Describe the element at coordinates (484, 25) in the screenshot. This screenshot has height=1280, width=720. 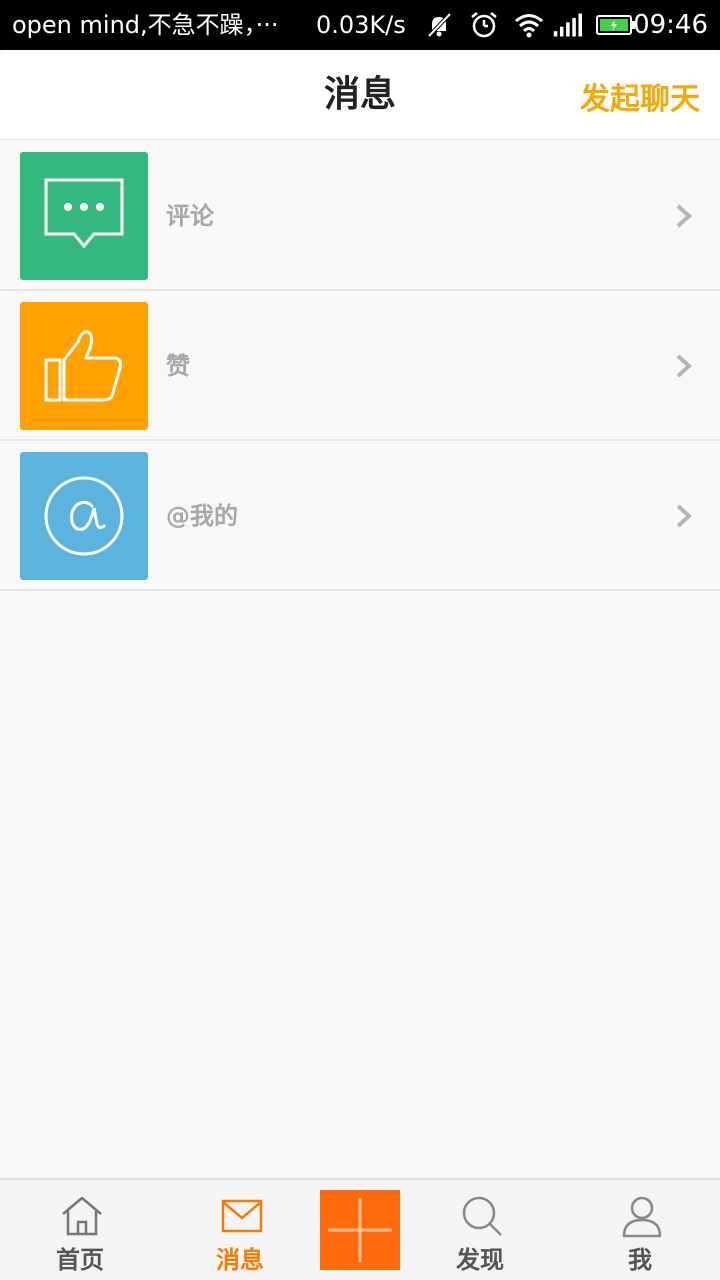
I see `alarm-icon` at that location.